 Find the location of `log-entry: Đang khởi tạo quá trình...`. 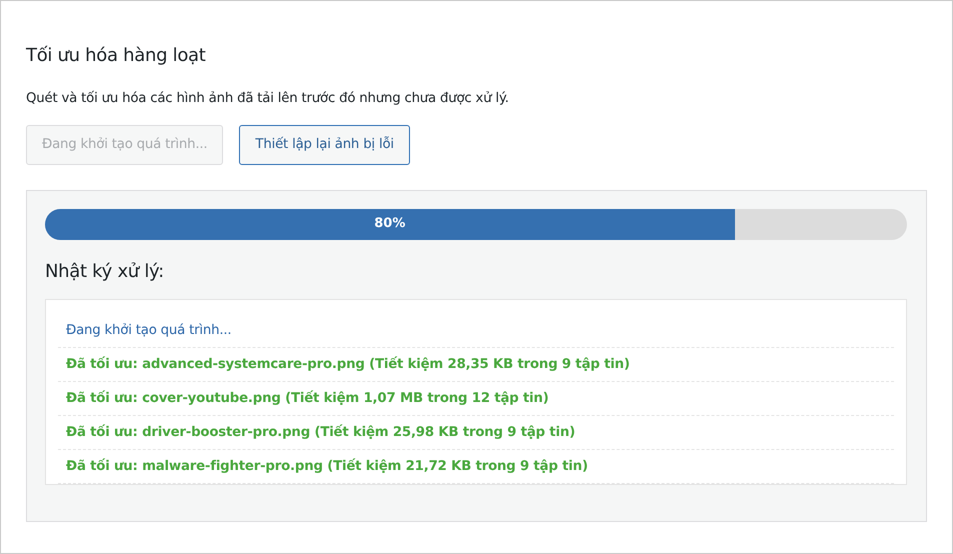

log-entry: Đang khởi tạo quá trình... is located at coordinates (476, 331).